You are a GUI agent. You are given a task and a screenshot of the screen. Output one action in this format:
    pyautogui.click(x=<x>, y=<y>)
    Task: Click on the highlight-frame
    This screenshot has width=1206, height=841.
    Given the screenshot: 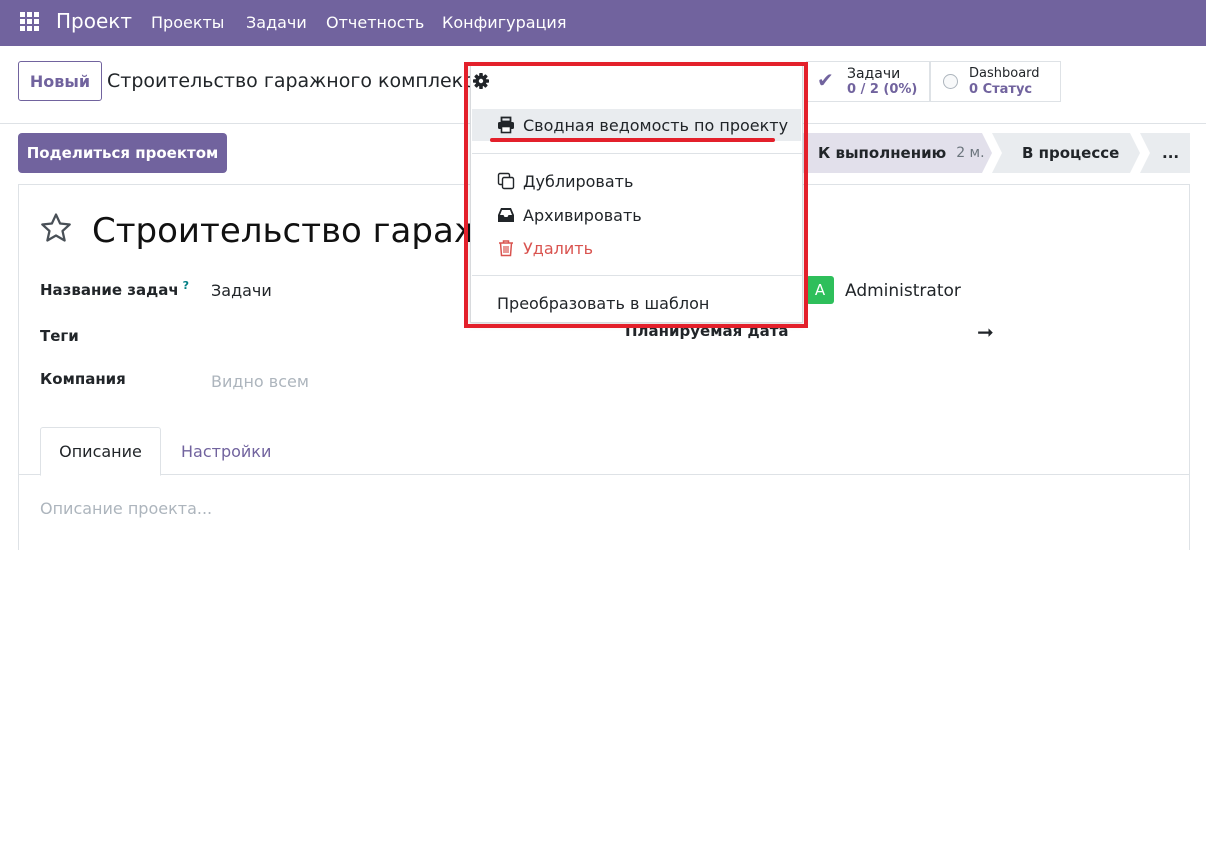 What is the action you would take?
    pyautogui.click(x=636, y=195)
    